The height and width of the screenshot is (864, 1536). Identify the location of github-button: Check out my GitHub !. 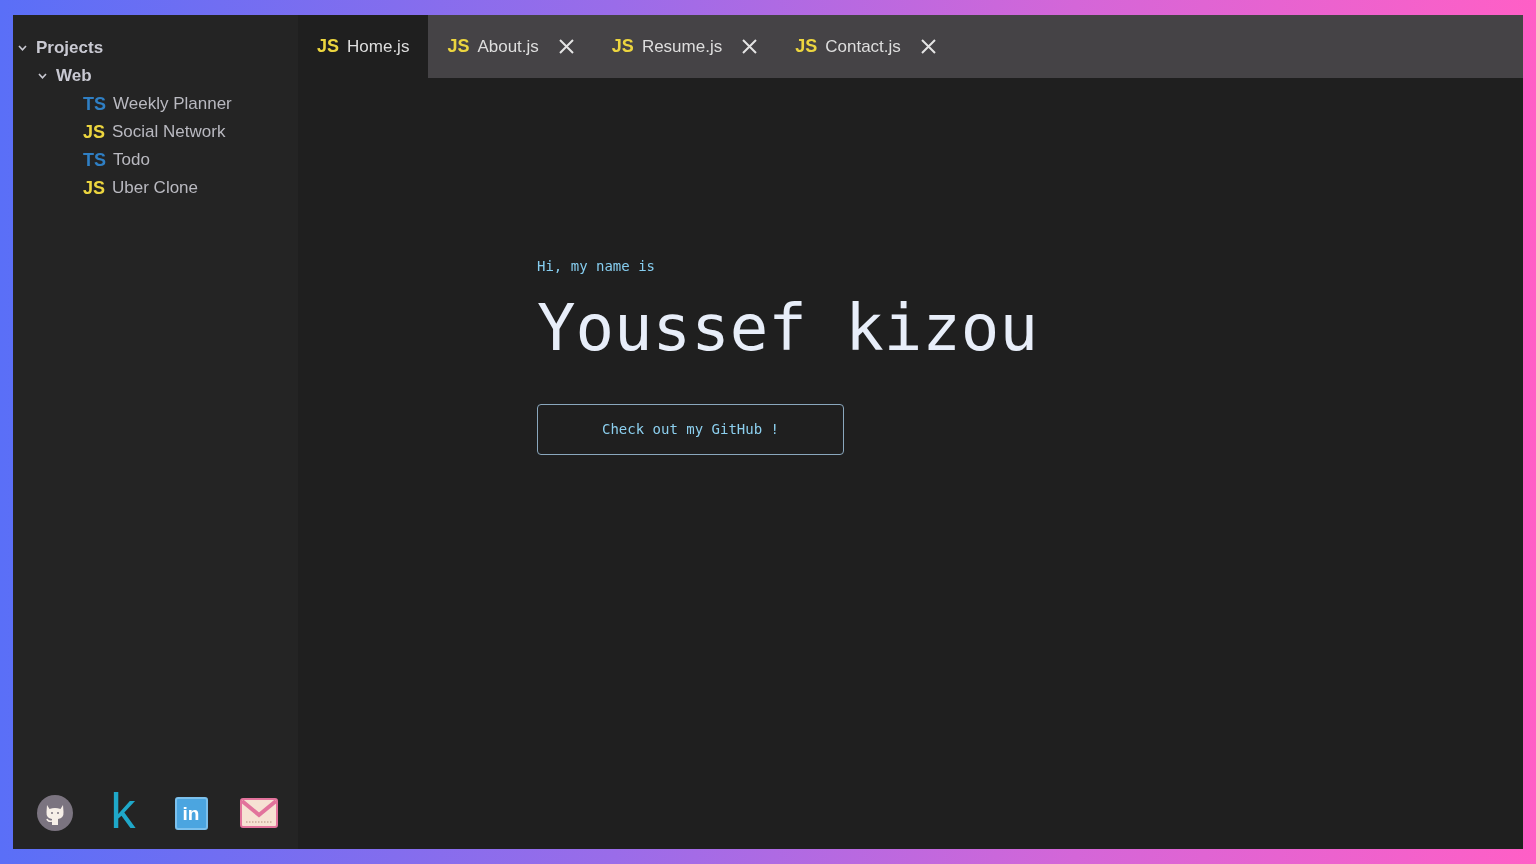
(690, 429).